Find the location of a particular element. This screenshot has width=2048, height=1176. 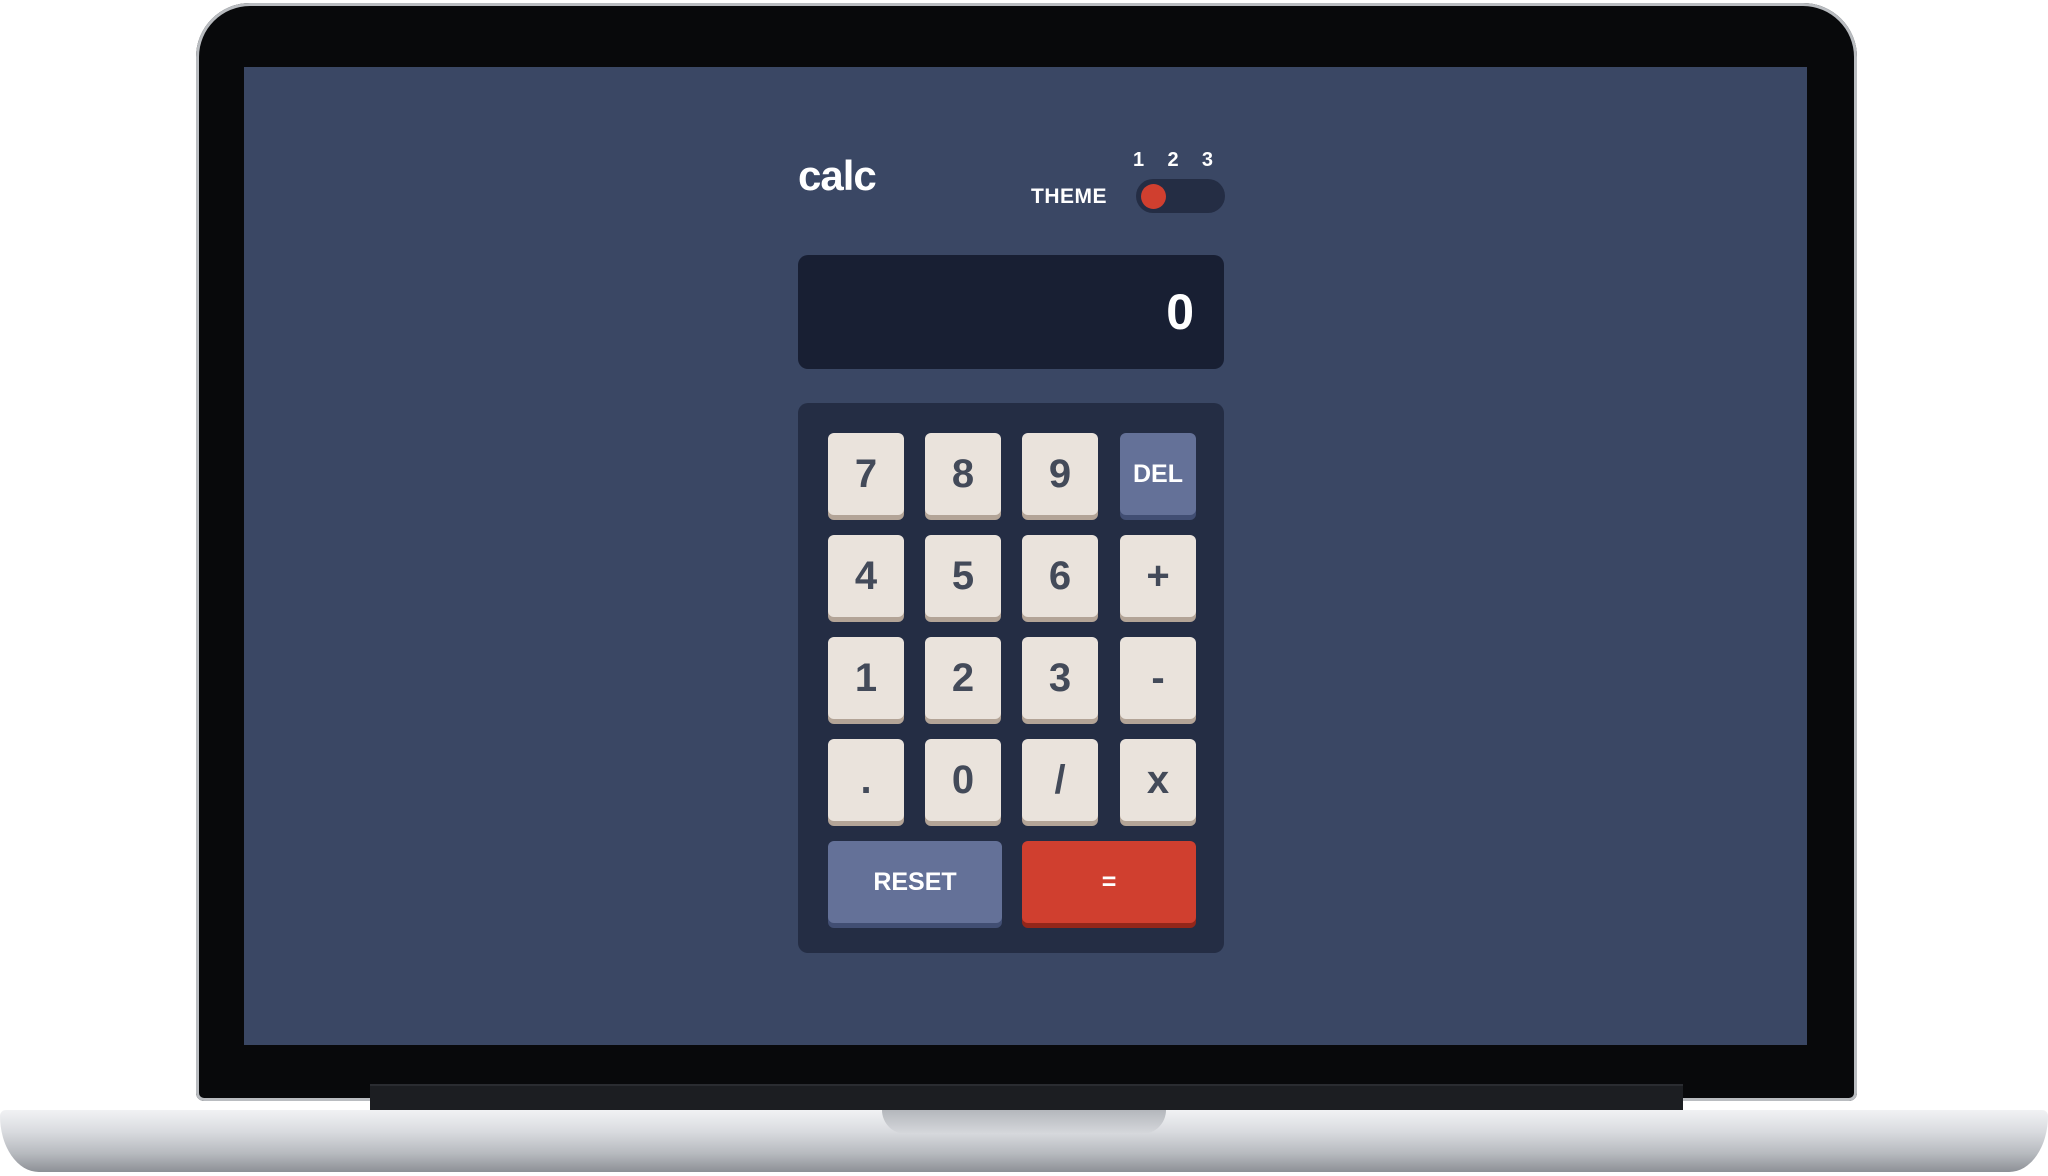

theme-numbers: 1 2 3 is located at coordinates (1173, 160).